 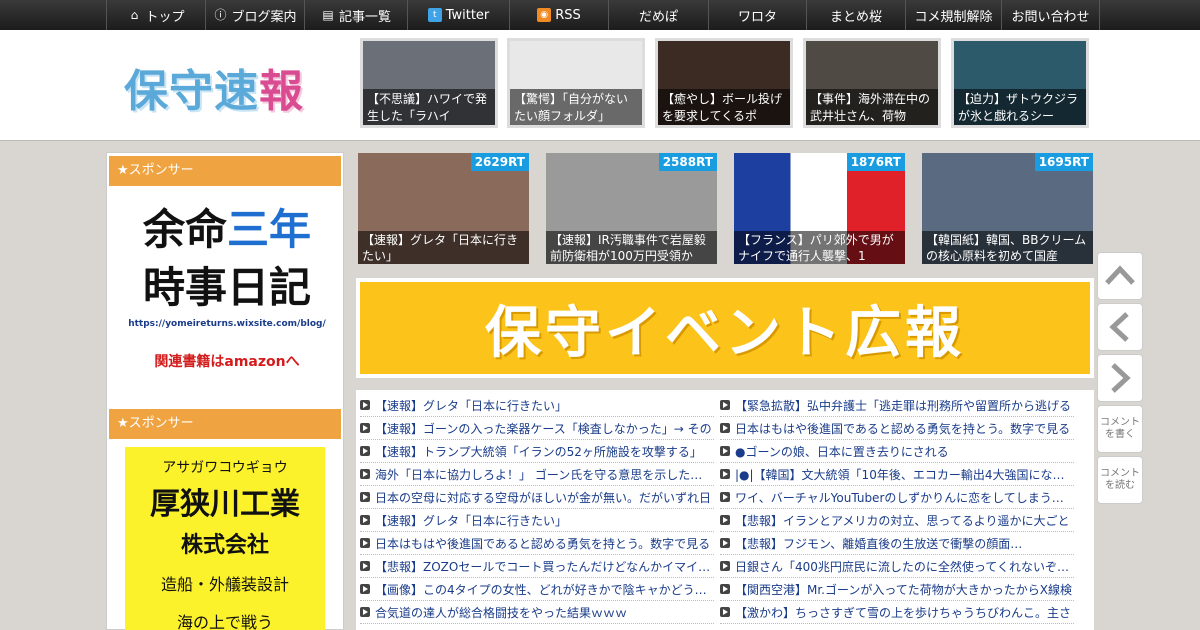 What do you see at coordinates (897, 405) in the screenshot?
I see `news-item: 【緊急拡散】弘中弁護士「逃走罪は刑務所や留置所から逃げる` at bounding box center [897, 405].